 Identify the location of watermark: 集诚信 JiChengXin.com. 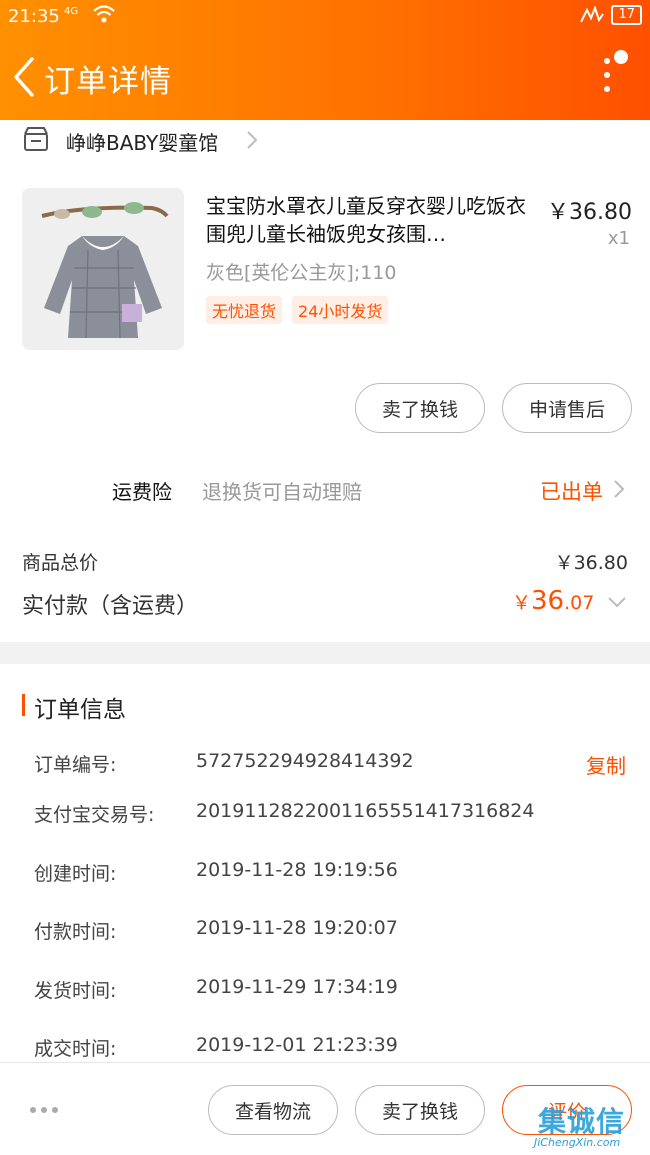
(589, 1126).